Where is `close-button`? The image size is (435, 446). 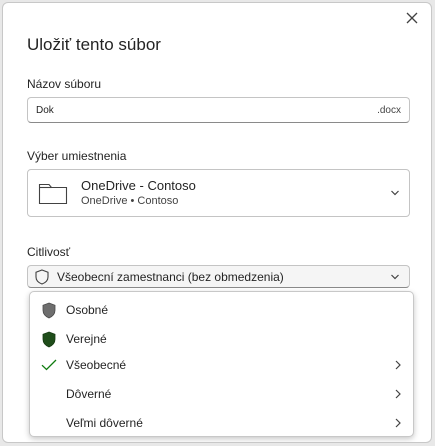
close-button is located at coordinates (412, 18).